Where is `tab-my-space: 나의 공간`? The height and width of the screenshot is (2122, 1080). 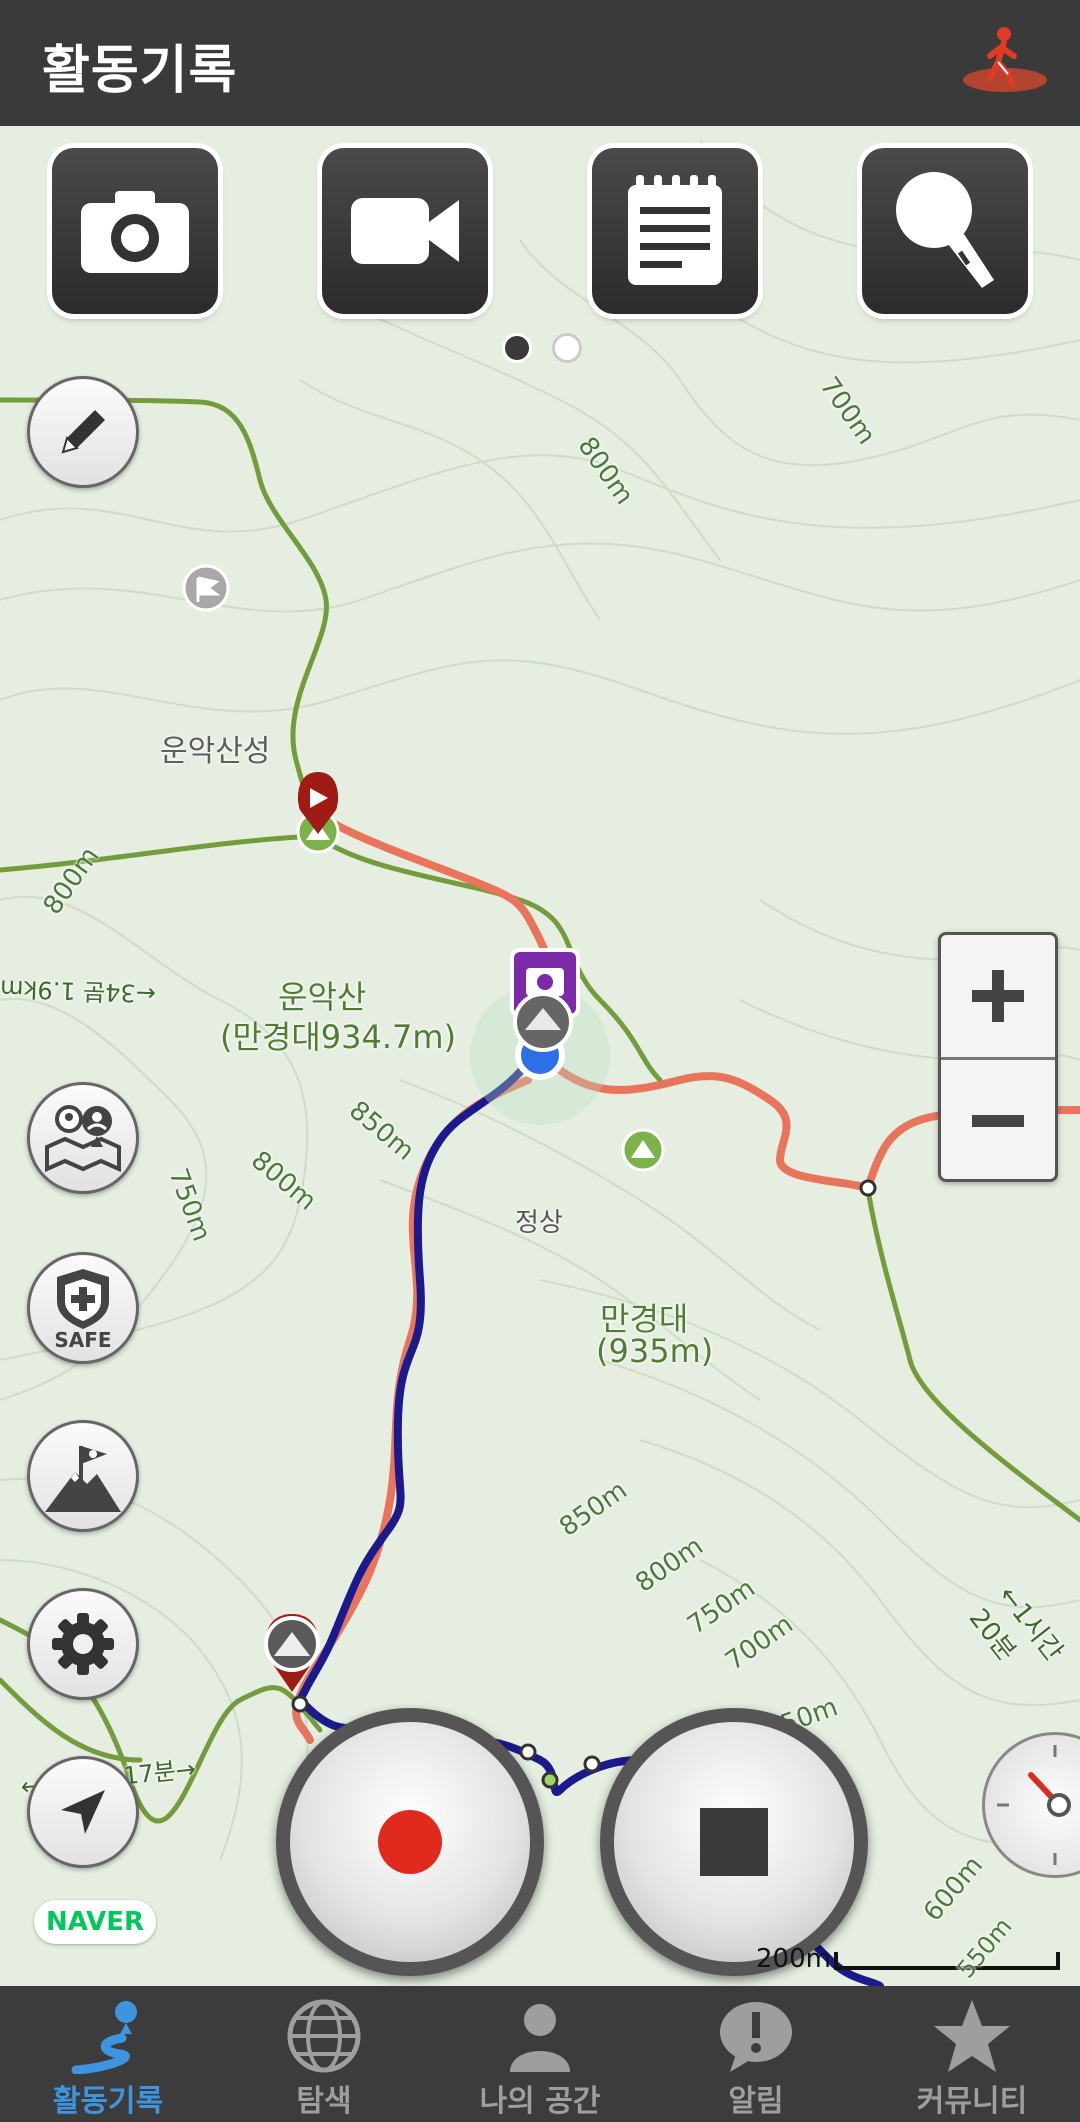
tab-my-space: 나의 공간 is located at coordinates (540, 2054).